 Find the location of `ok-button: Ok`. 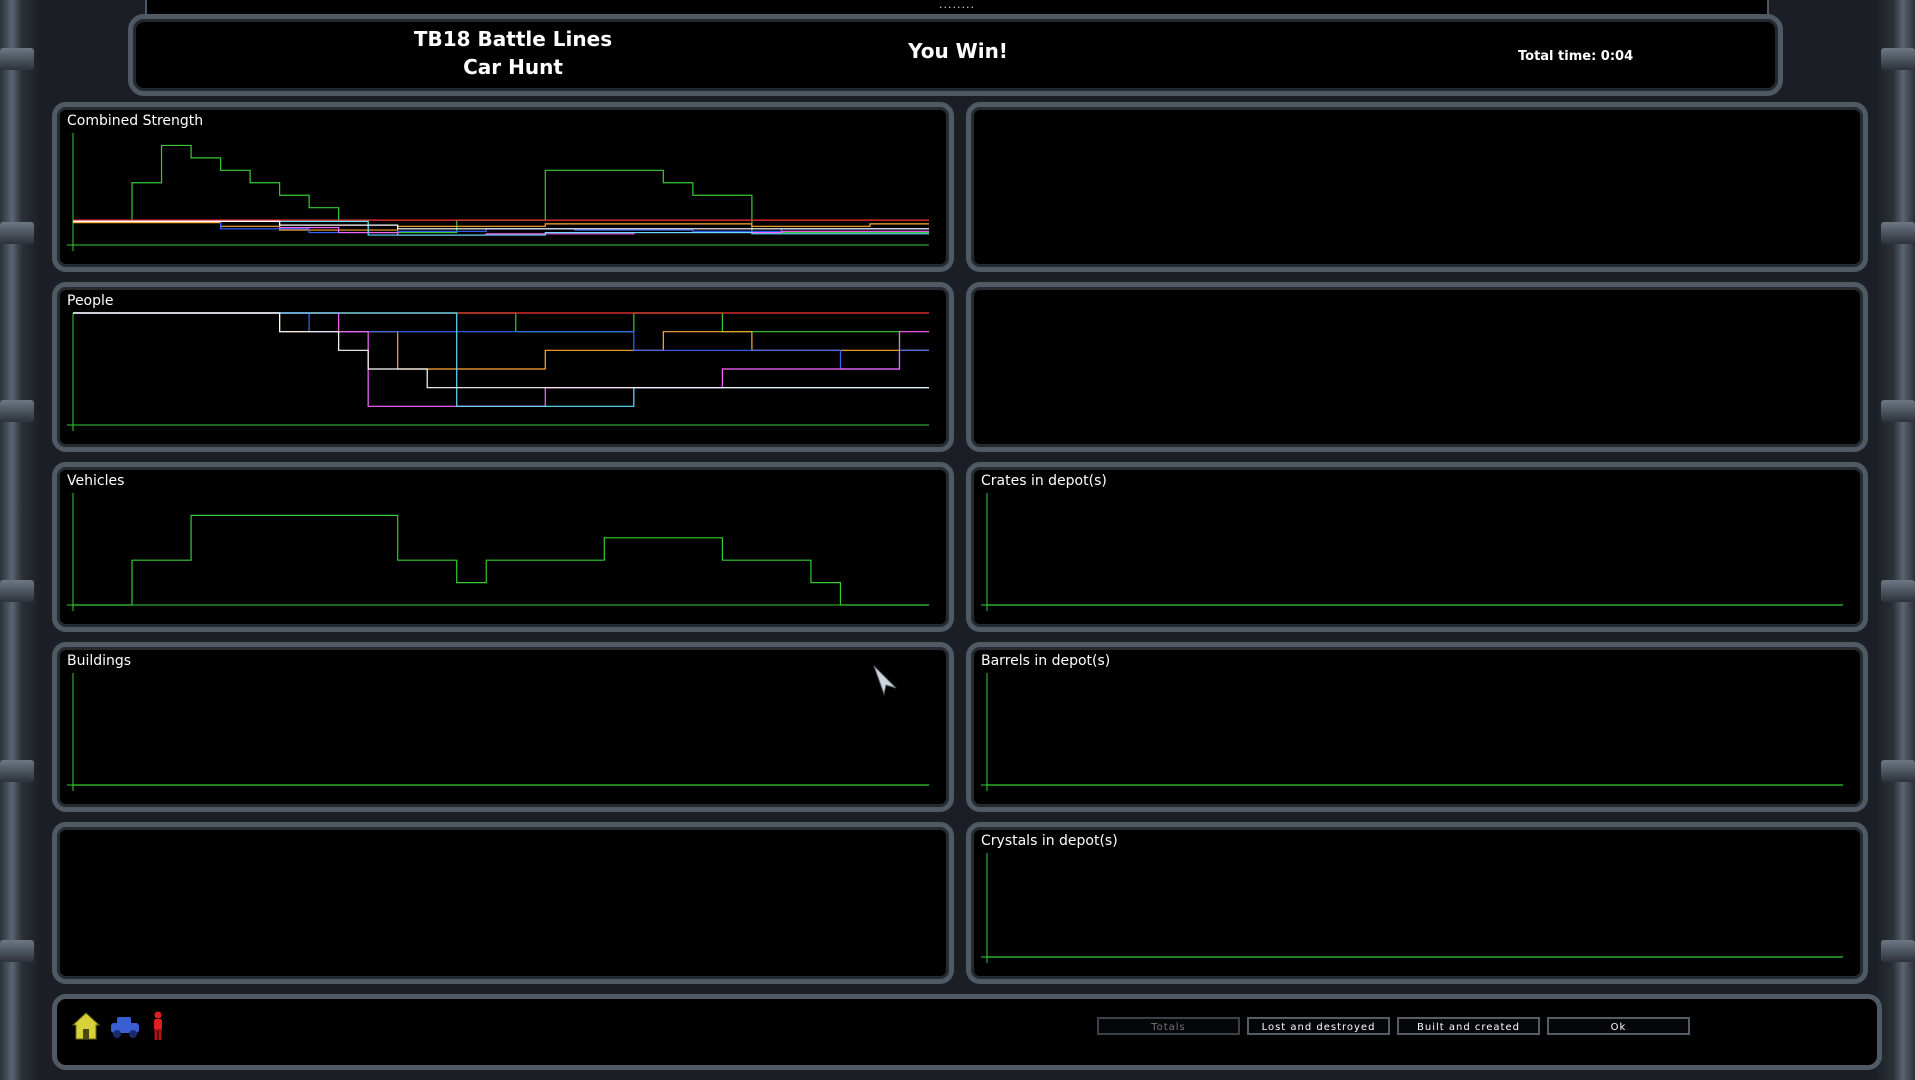

ok-button: Ok is located at coordinates (1618, 1026).